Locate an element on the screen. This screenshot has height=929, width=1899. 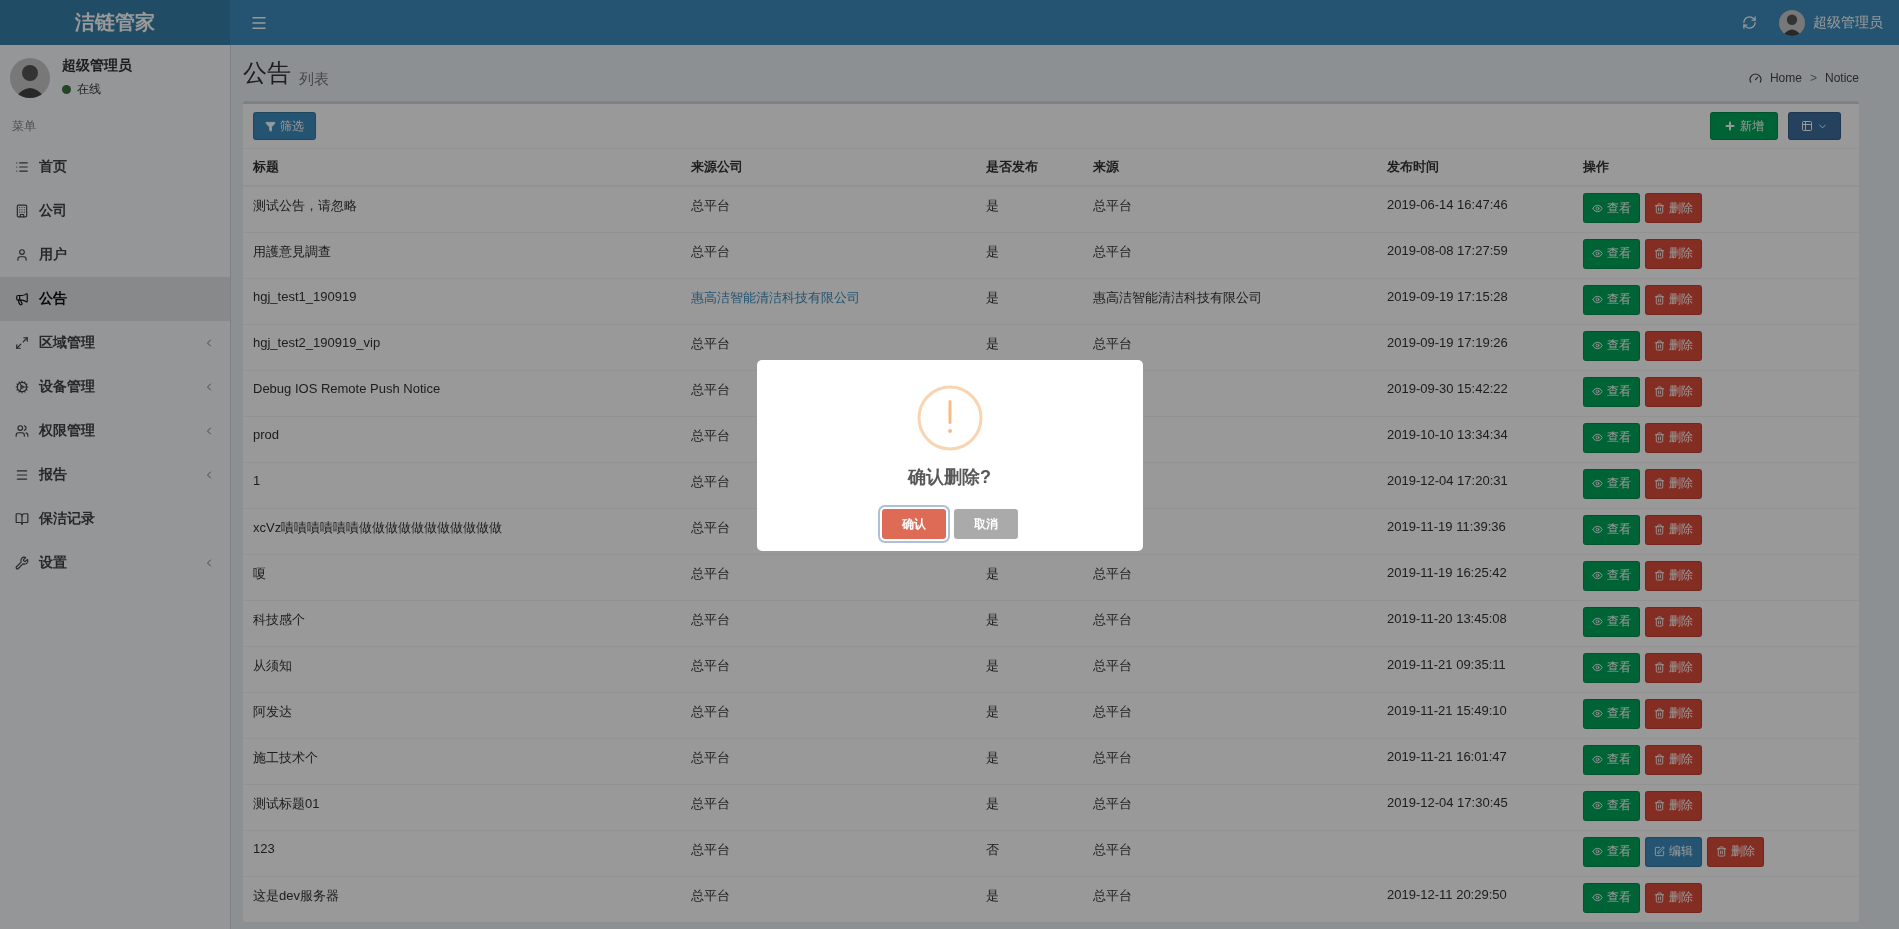
columns-button is located at coordinates (1814, 126).